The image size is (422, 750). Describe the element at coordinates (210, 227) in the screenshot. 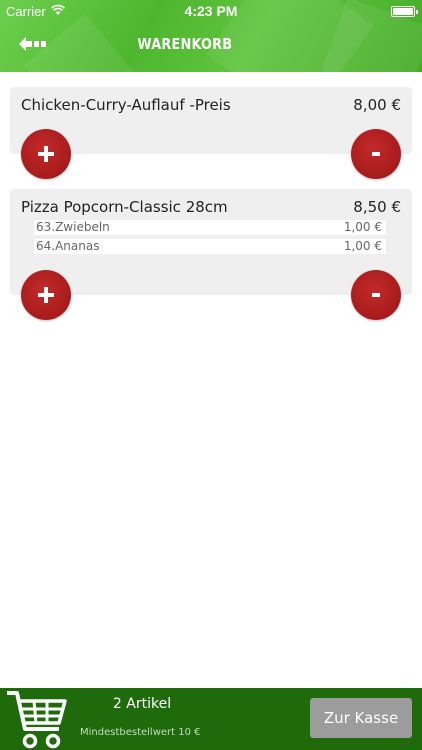

I see `item-extra: 63.Zwiebeln 1,00 €` at that location.